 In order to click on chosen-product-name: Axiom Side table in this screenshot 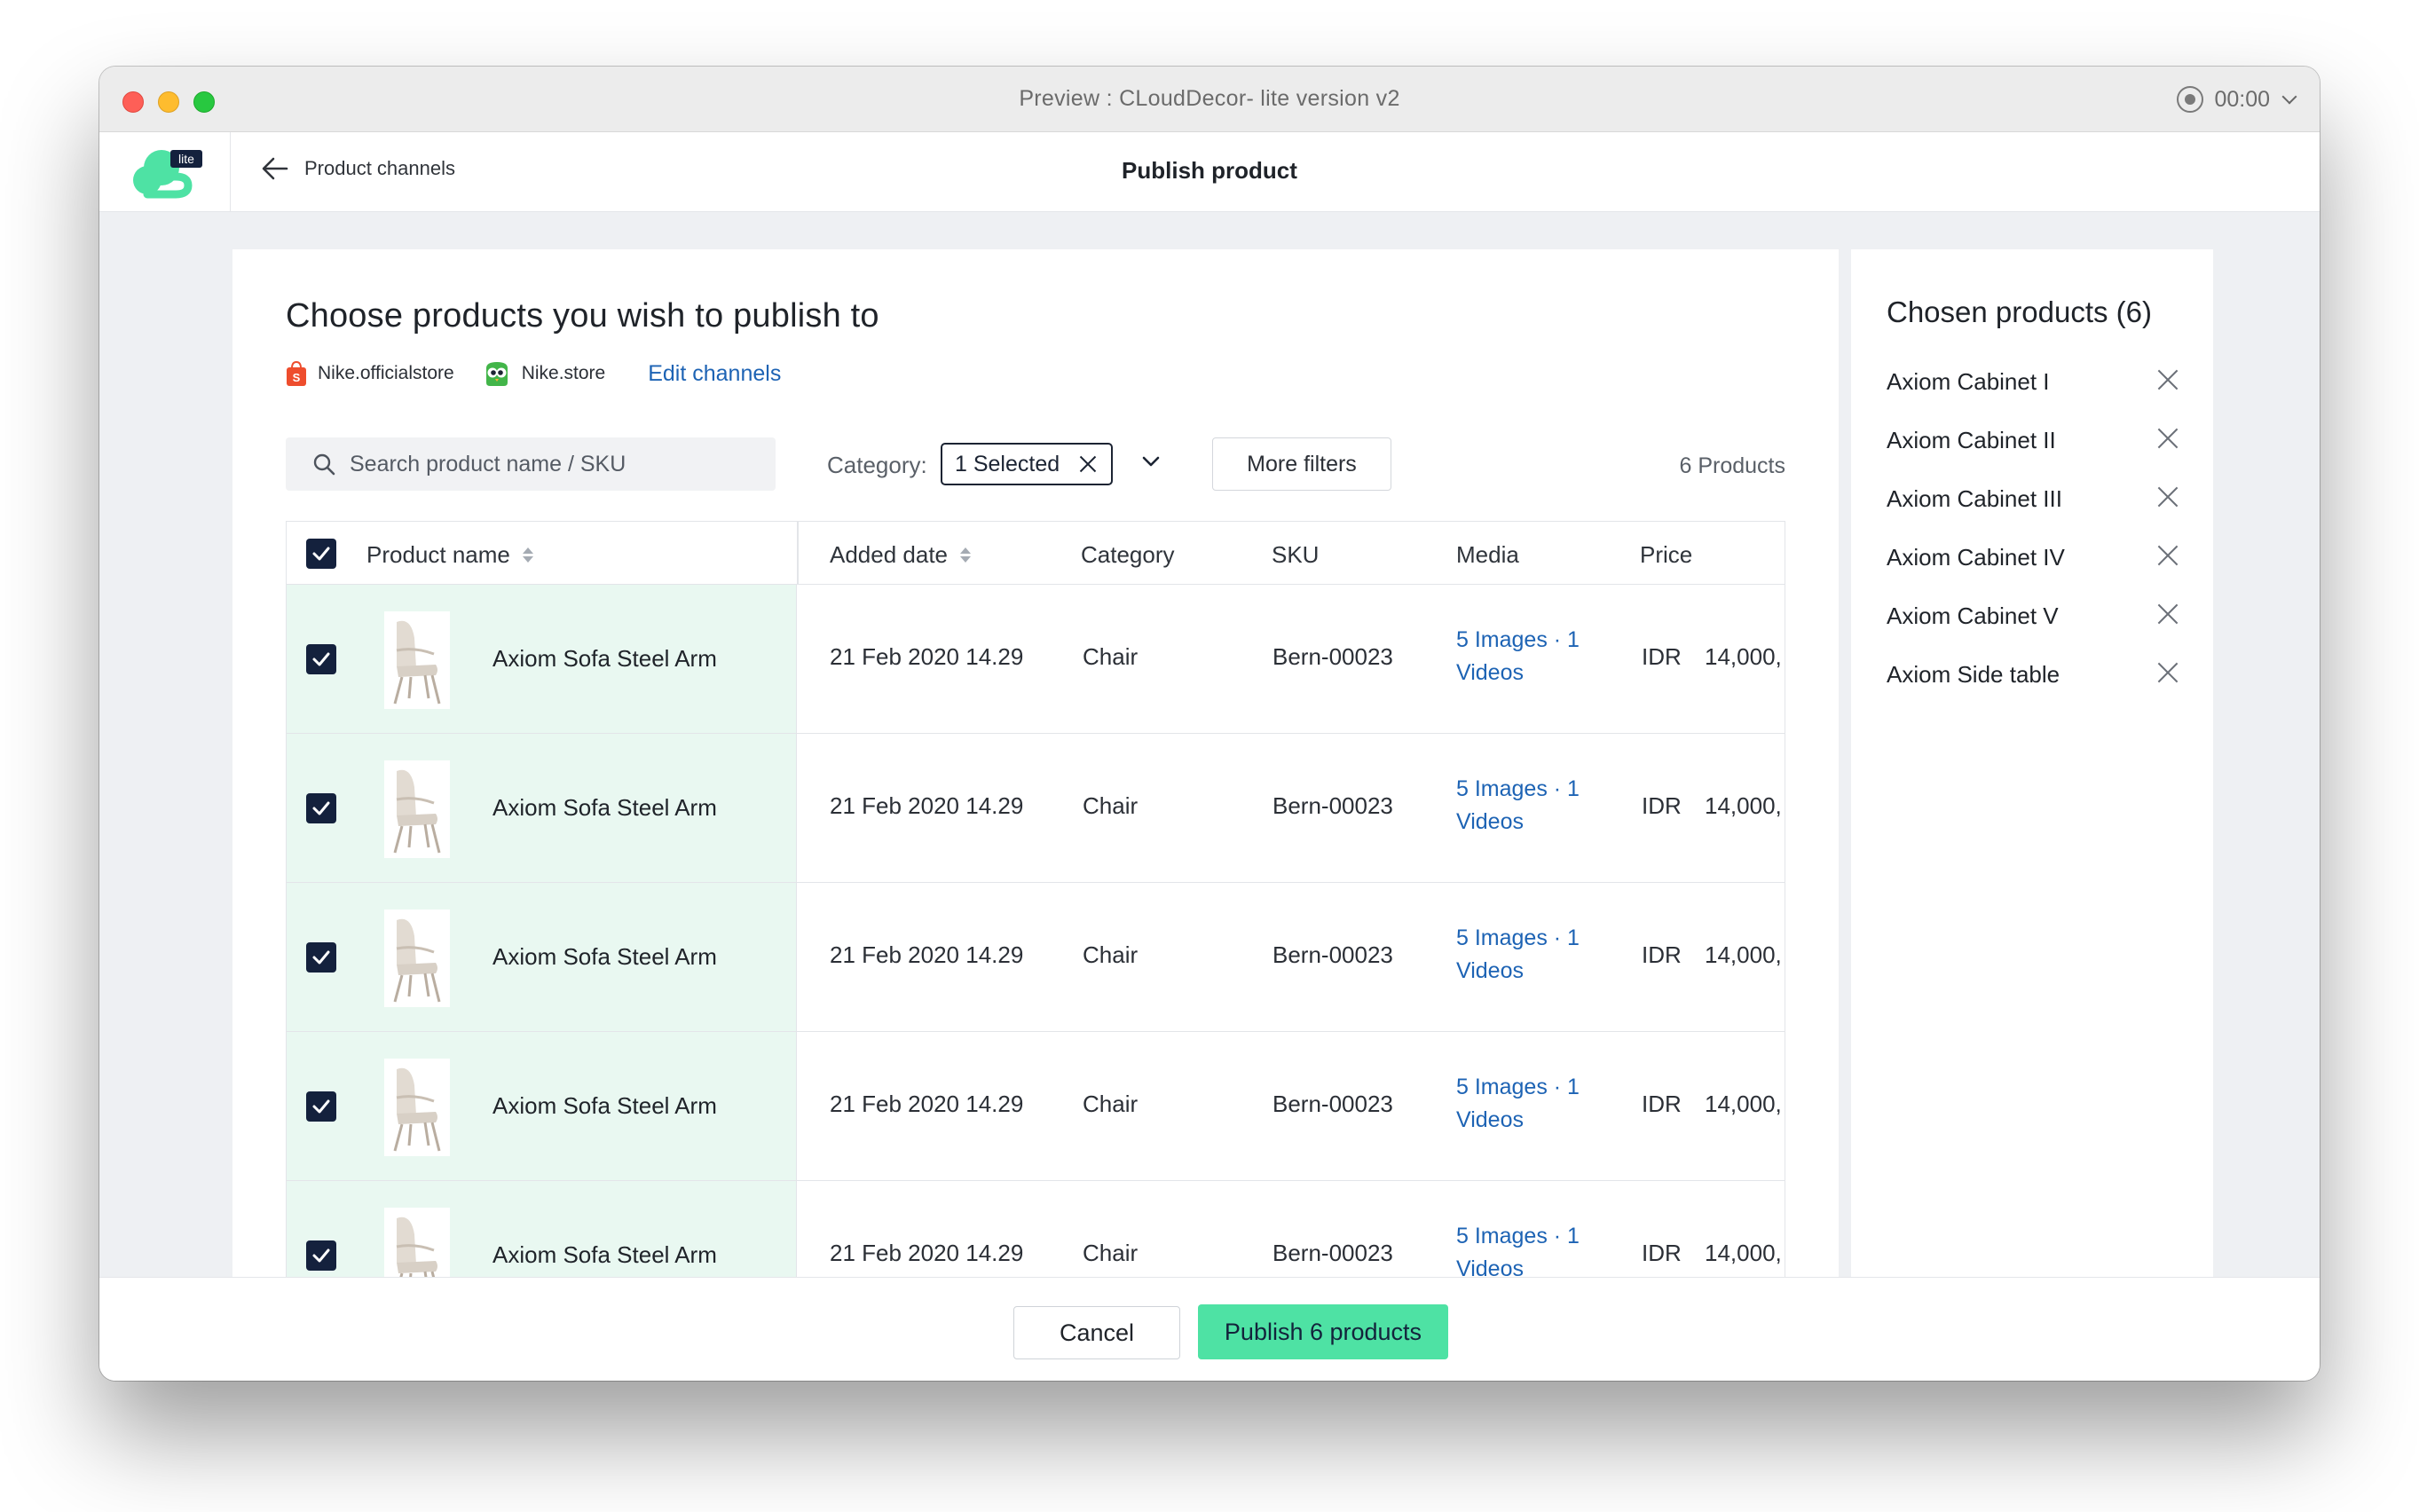, I will do `click(1973, 674)`.